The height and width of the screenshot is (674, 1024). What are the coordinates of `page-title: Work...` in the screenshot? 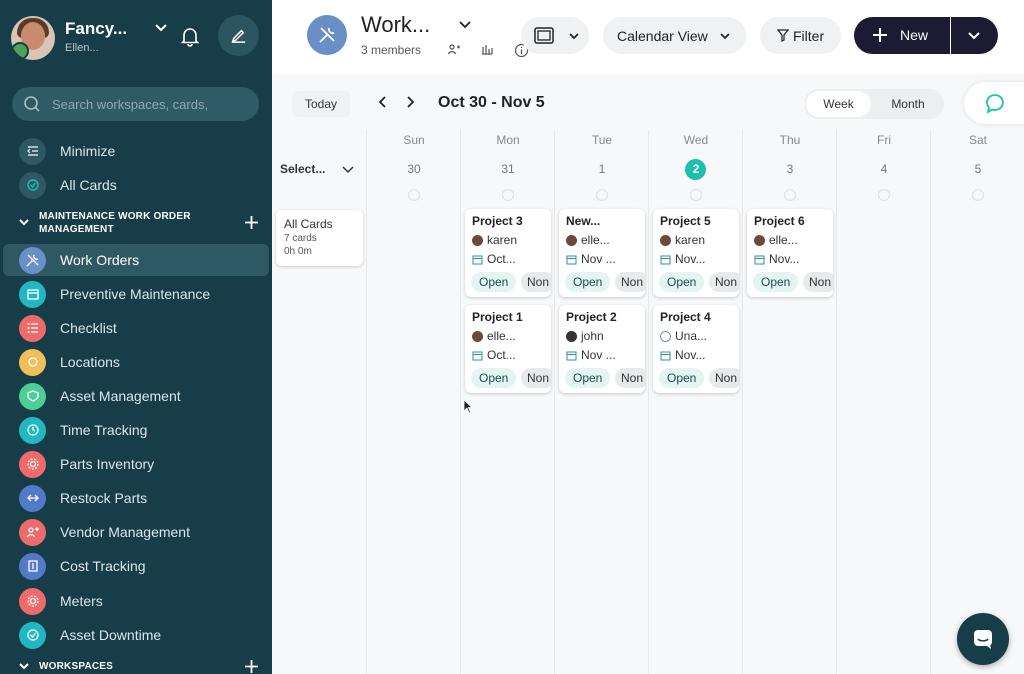 It's located at (395, 25).